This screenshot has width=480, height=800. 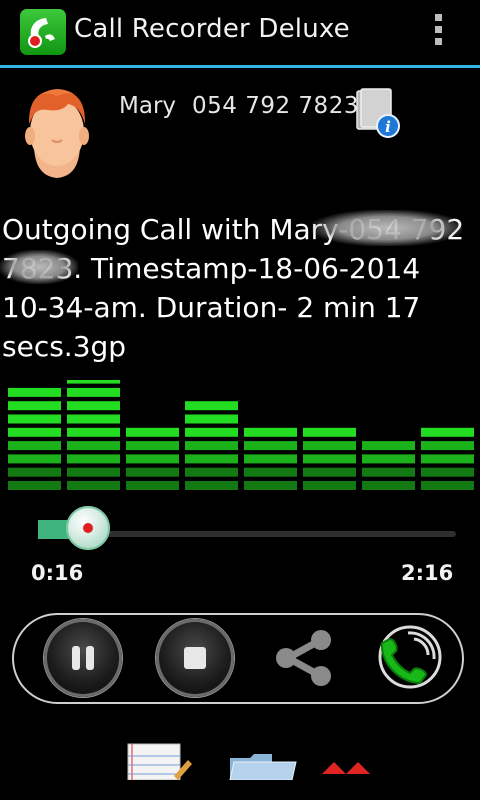 What do you see at coordinates (378, 113) in the screenshot?
I see `contact-info-icon: i` at bounding box center [378, 113].